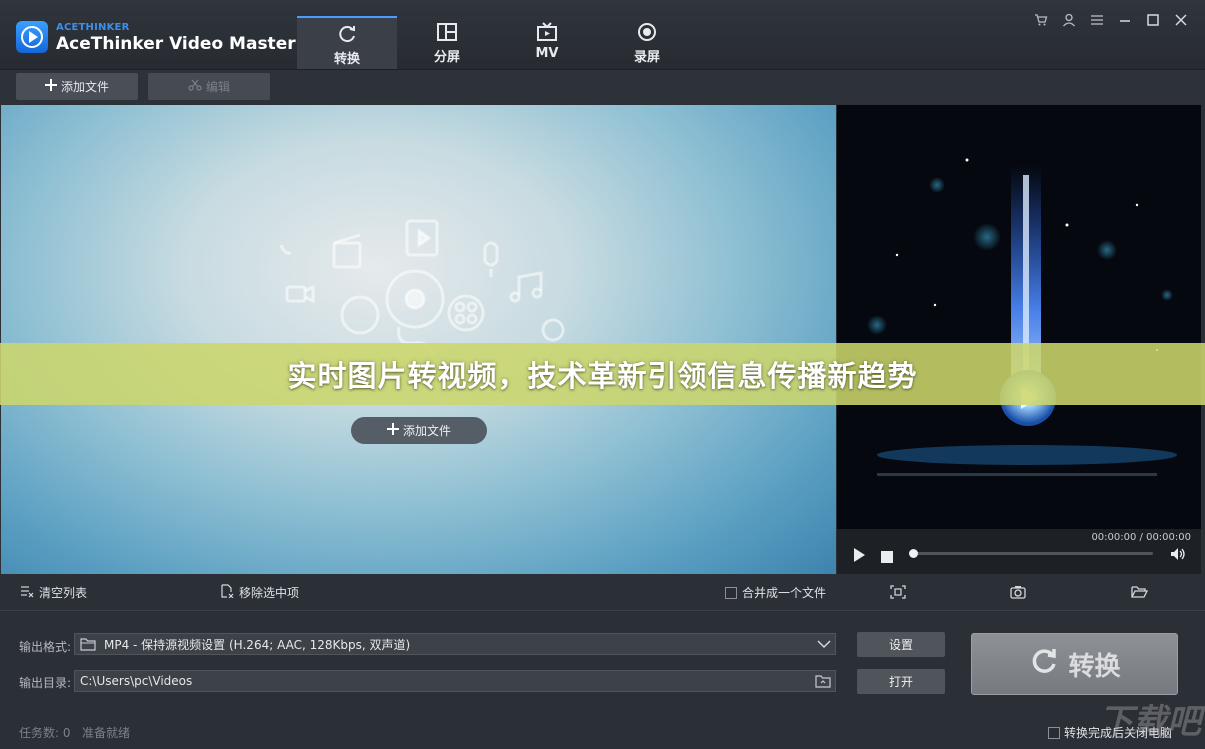  What do you see at coordinates (901, 644) in the screenshot?
I see `settings-button: 设置` at bounding box center [901, 644].